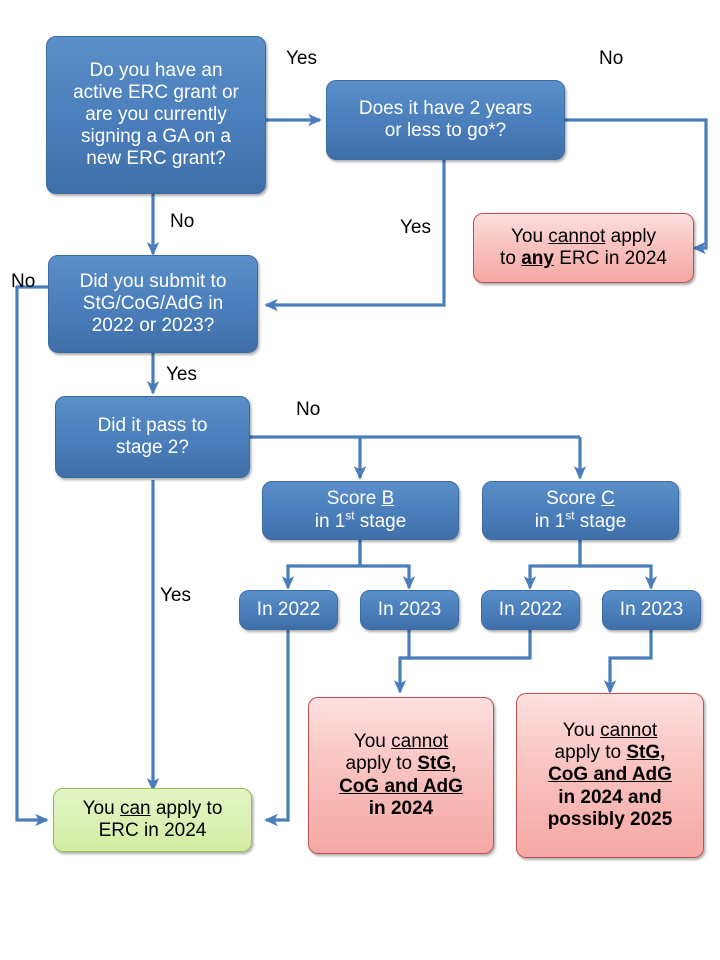 This screenshot has height=960, width=720. What do you see at coordinates (537, 258) in the screenshot?
I see `text-any: any` at bounding box center [537, 258].